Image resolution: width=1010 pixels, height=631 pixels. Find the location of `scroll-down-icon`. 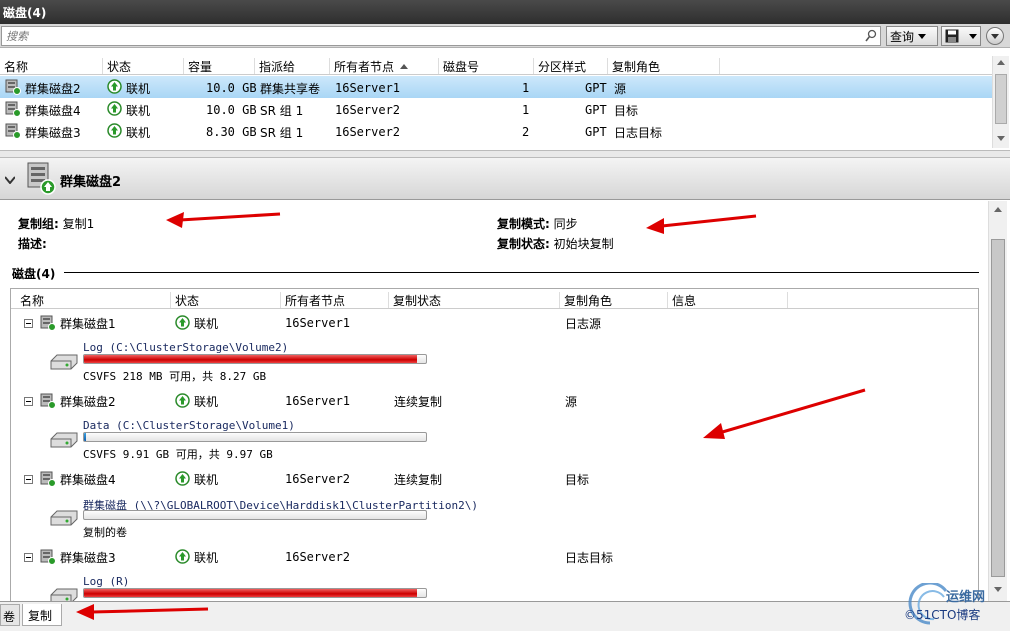

scroll-down-icon is located at coordinates (1001, 138).